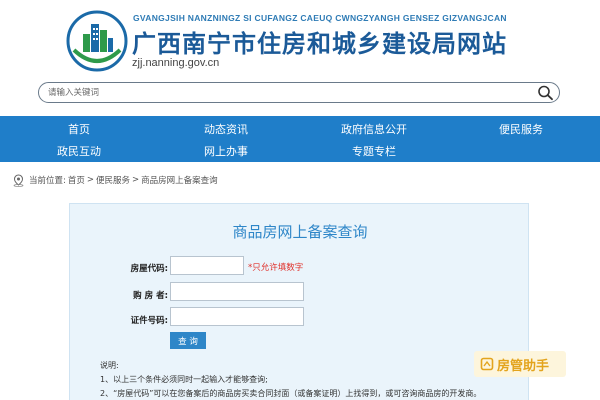  I want to click on breadcrumb-prefix: 当前位置:, so click(47, 181).